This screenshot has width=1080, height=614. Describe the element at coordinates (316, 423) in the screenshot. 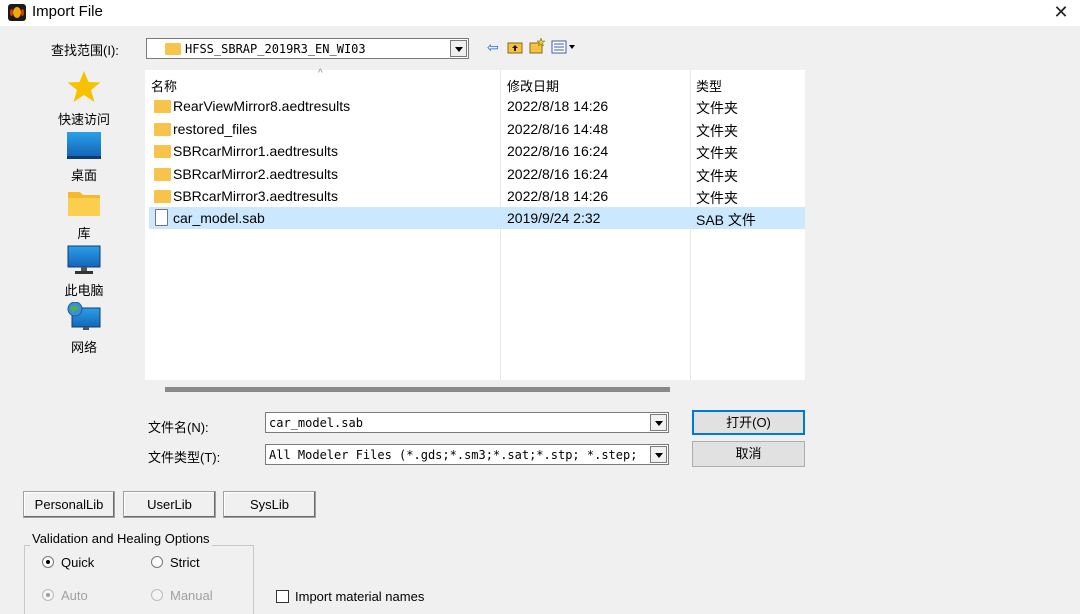

I see `filename-value: car_model.sab` at that location.